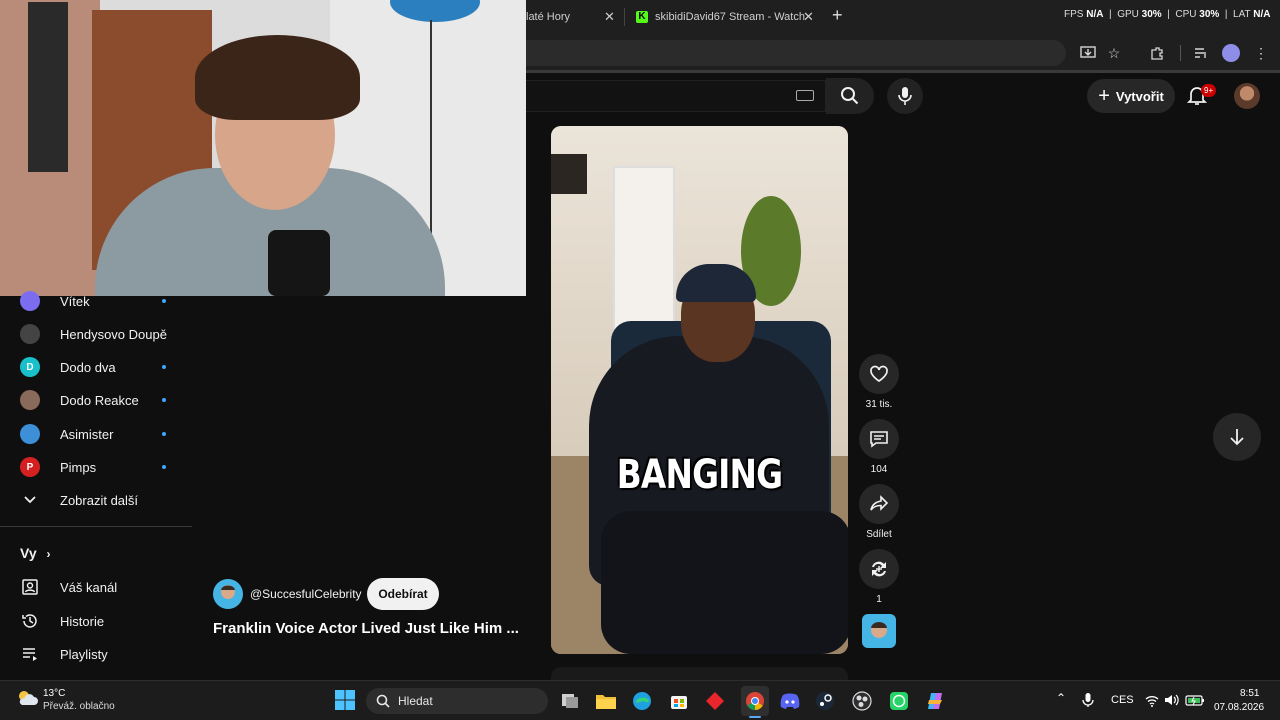 This screenshot has width=1280, height=720. Describe the element at coordinates (96, 621) in the screenshot. I see `sidebar-item-history: Historie` at that location.